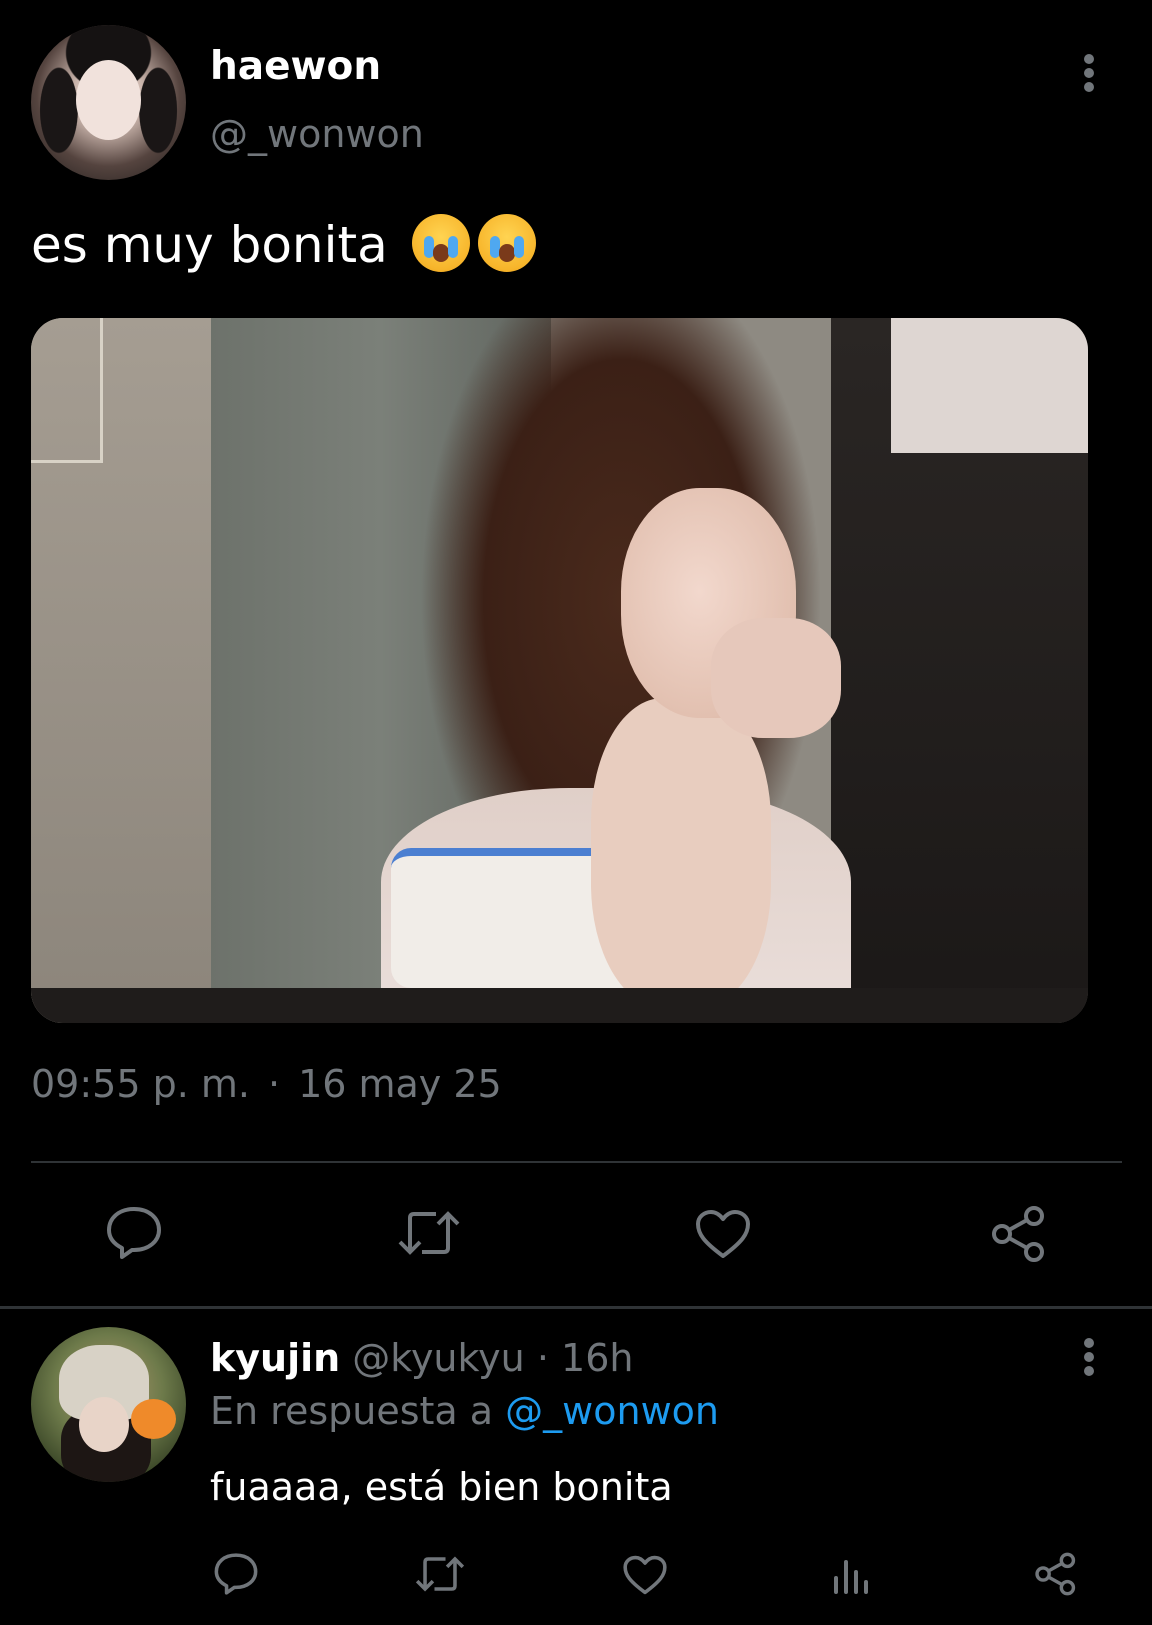  Describe the element at coordinates (400, 1084) in the screenshot. I see `tweet-date: 16 may 25` at that location.